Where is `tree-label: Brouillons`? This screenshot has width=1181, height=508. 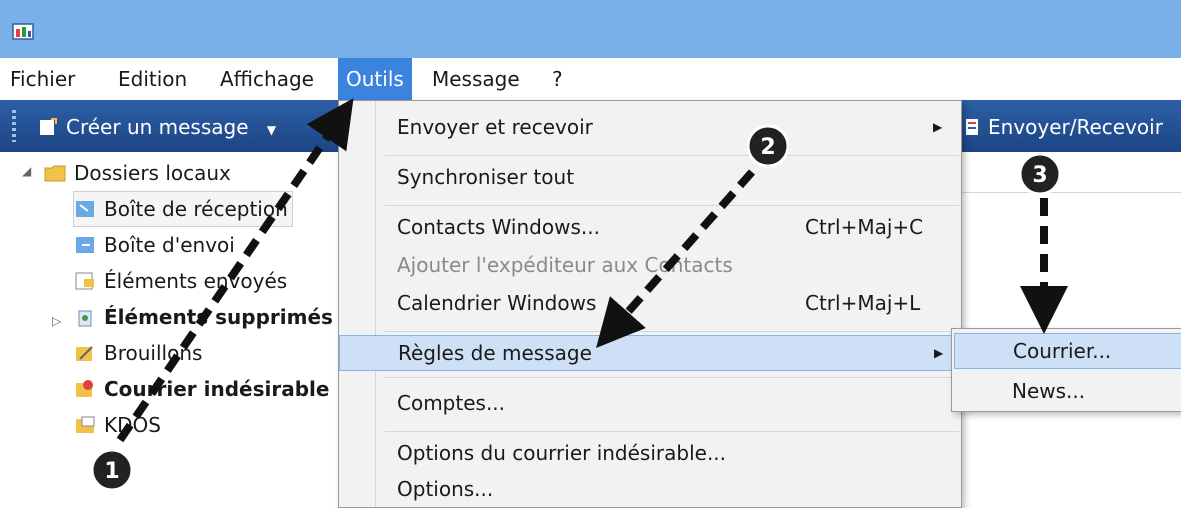 tree-label: Brouillons is located at coordinates (153, 353).